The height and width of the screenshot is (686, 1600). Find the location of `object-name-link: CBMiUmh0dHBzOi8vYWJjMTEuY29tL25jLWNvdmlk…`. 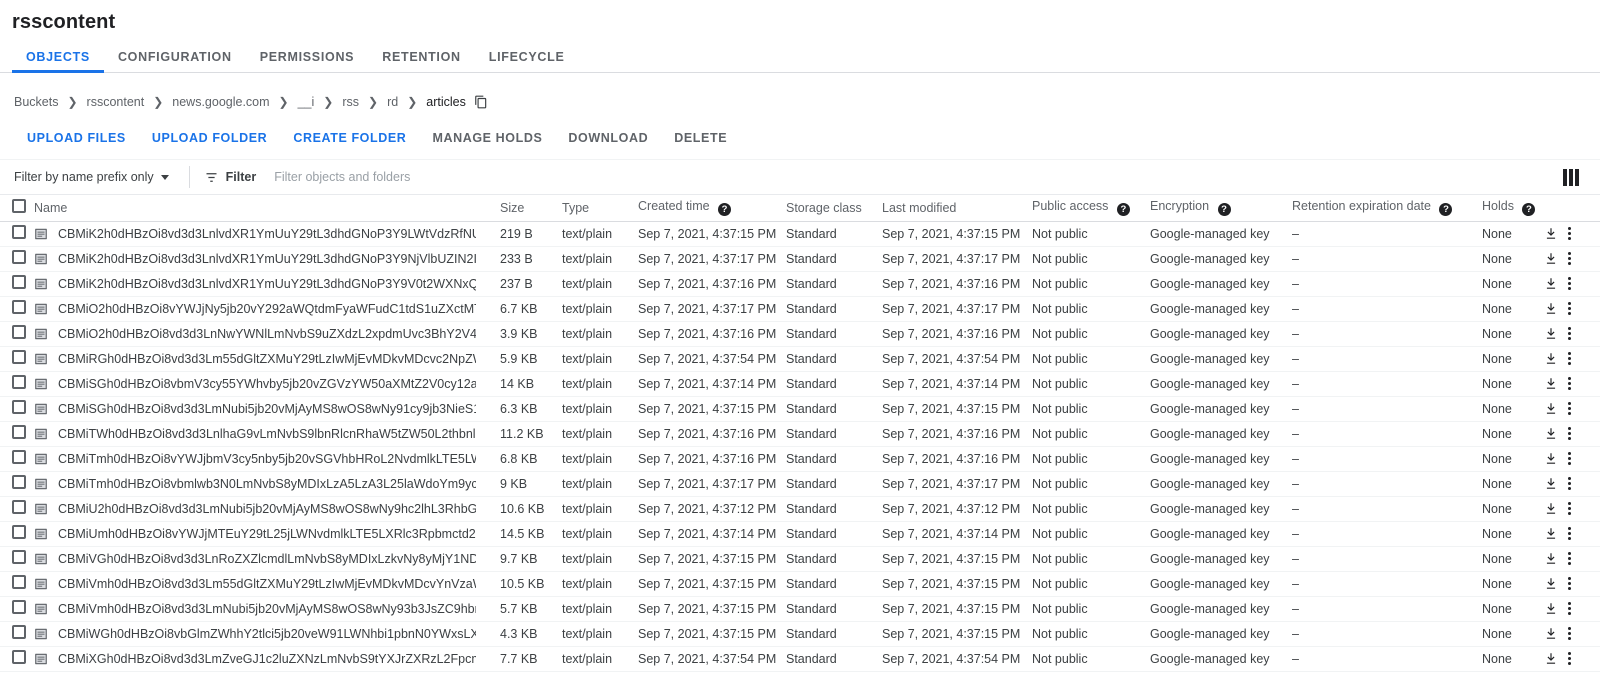

object-name-link: CBMiUmh0dHBzOi8vYWJjMTEuY29tL25jLWNvdmlk… is located at coordinates (267, 534).